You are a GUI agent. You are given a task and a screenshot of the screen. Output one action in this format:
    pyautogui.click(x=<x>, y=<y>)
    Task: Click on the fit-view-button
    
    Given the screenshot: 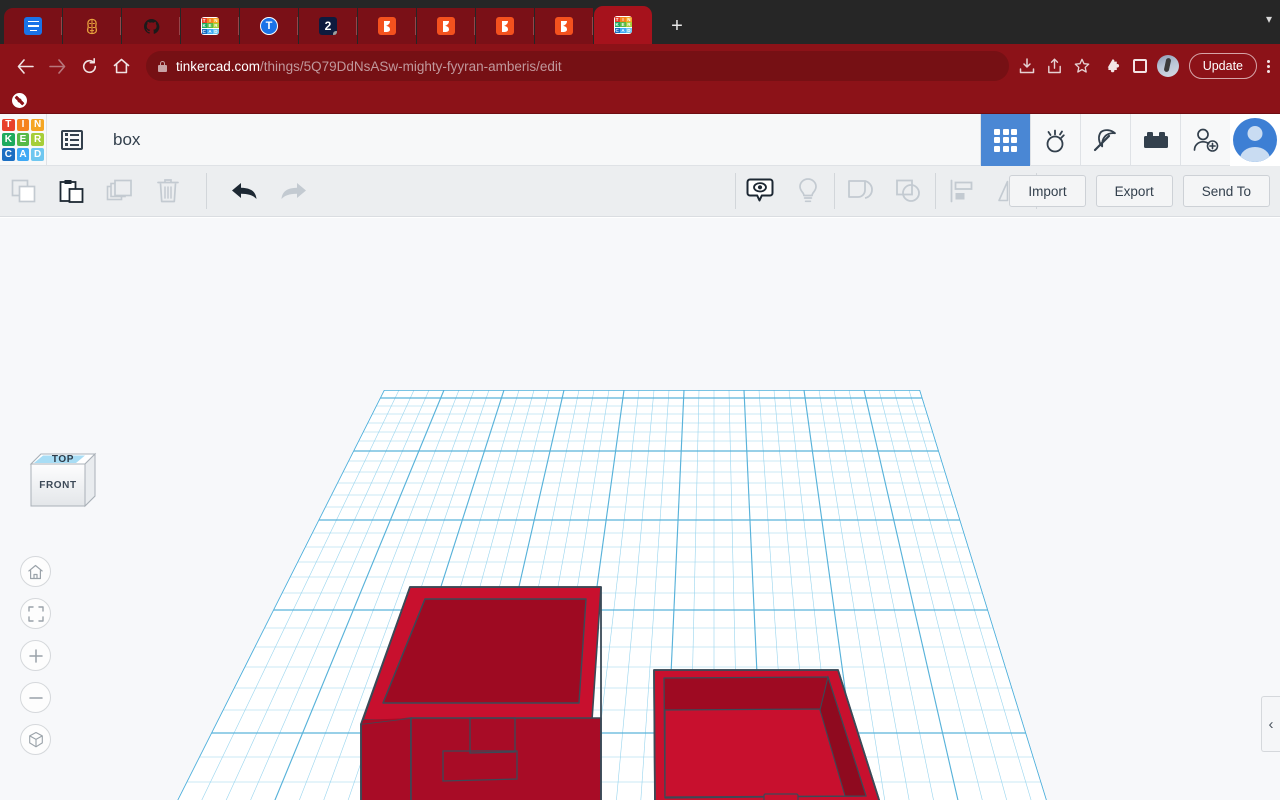 What is the action you would take?
    pyautogui.click(x=35, y=613)
    